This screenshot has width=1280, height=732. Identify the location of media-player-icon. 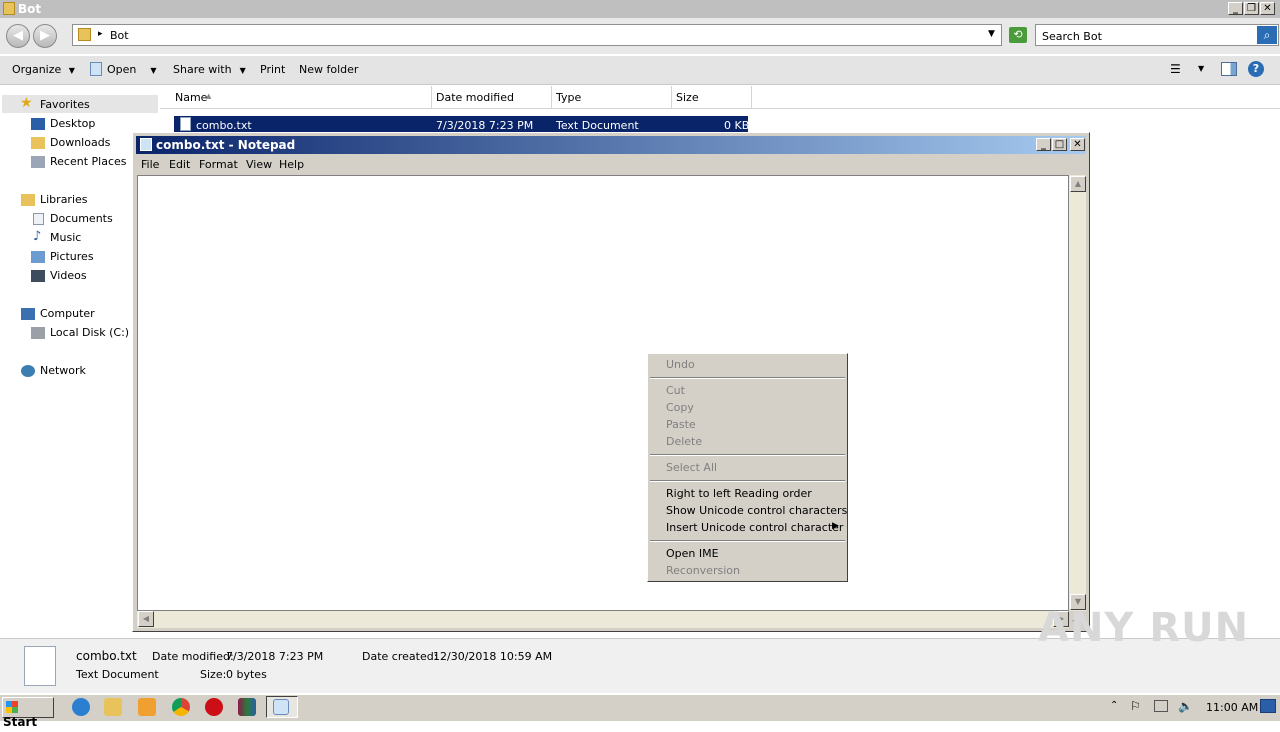
(147, 707).